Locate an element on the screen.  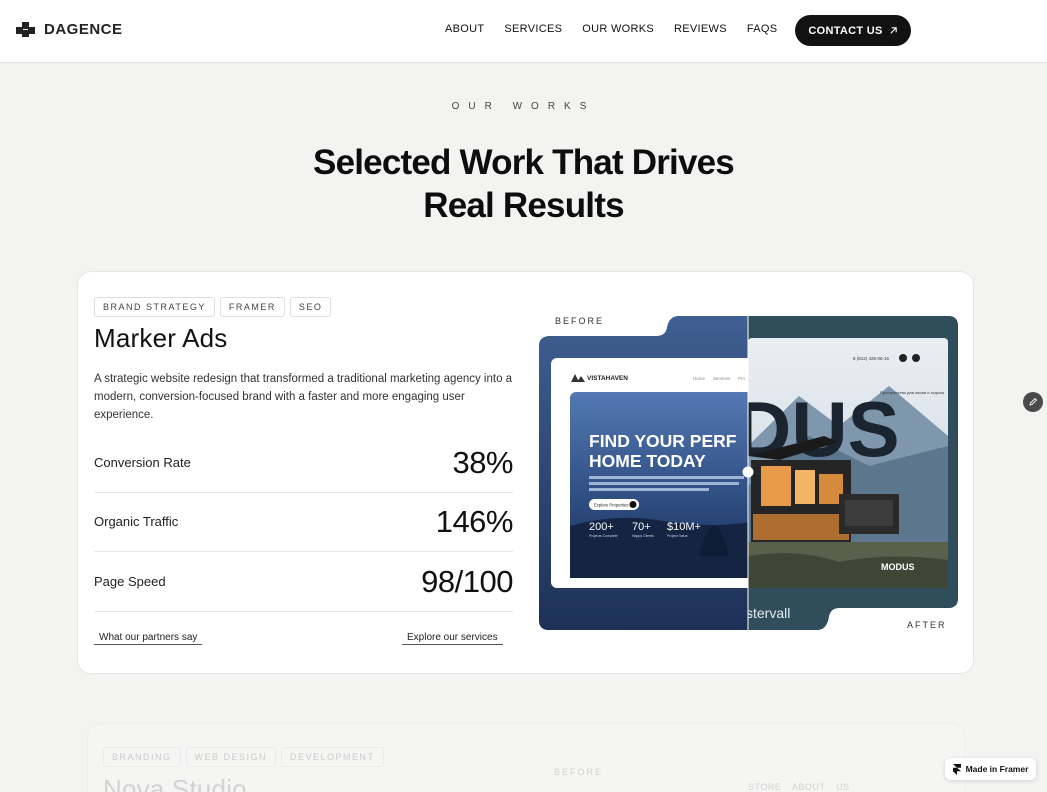
services-link: Explore our services is located at coordinates (452, 638).